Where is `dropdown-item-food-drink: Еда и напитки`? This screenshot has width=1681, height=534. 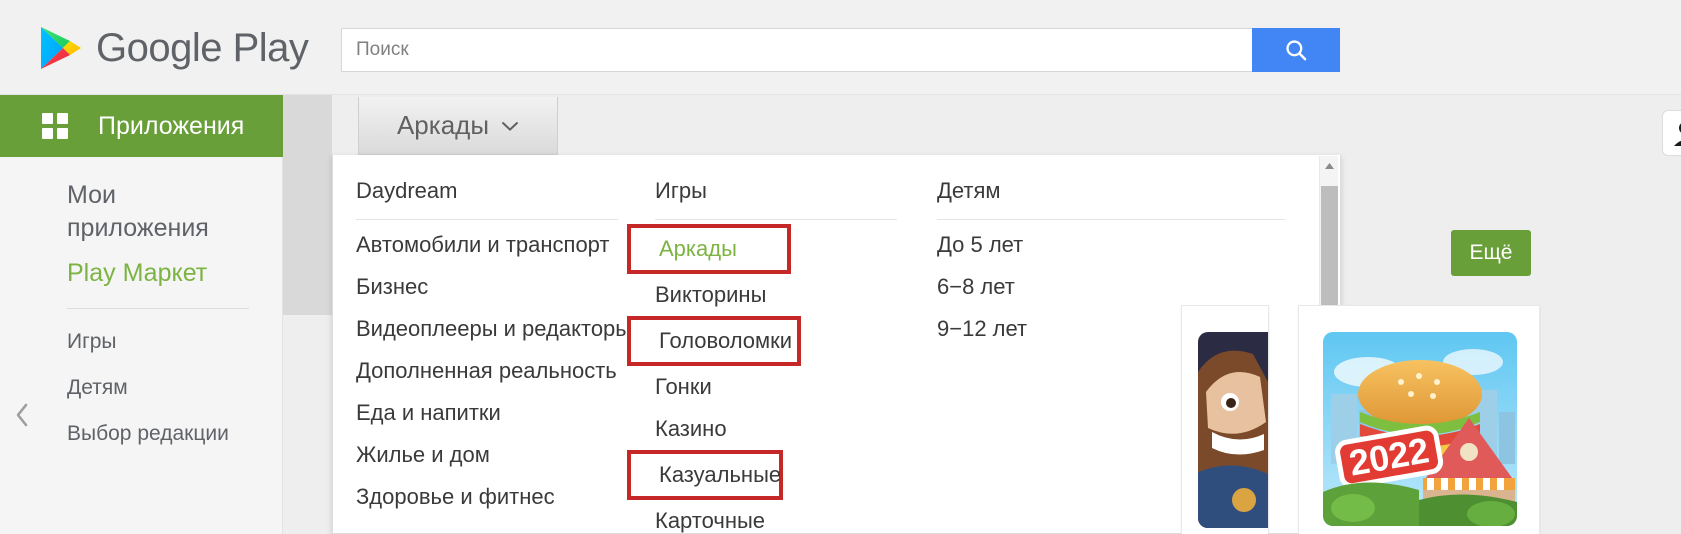
dropdown-item-food-drink: Еда и напитки is located at coordinates (491, 413).